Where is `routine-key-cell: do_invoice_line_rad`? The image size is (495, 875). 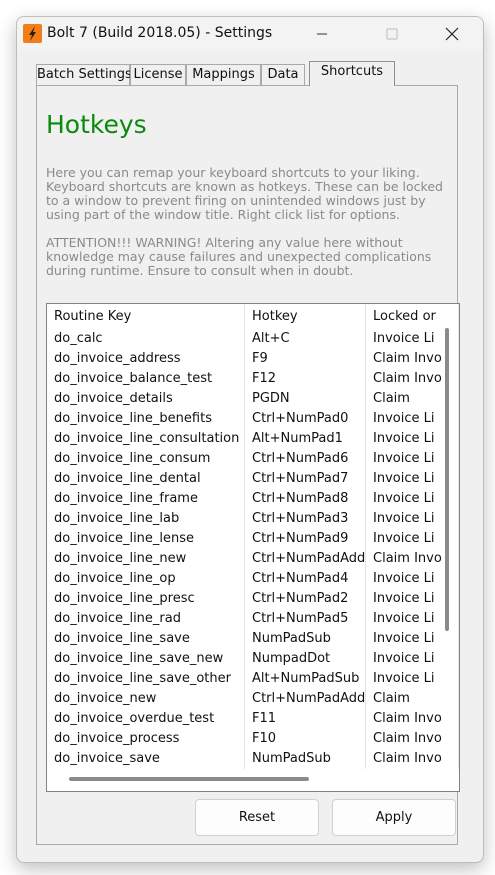 routine-key-cell: do_invoice_line_rad is located at coordinates (146, 619).